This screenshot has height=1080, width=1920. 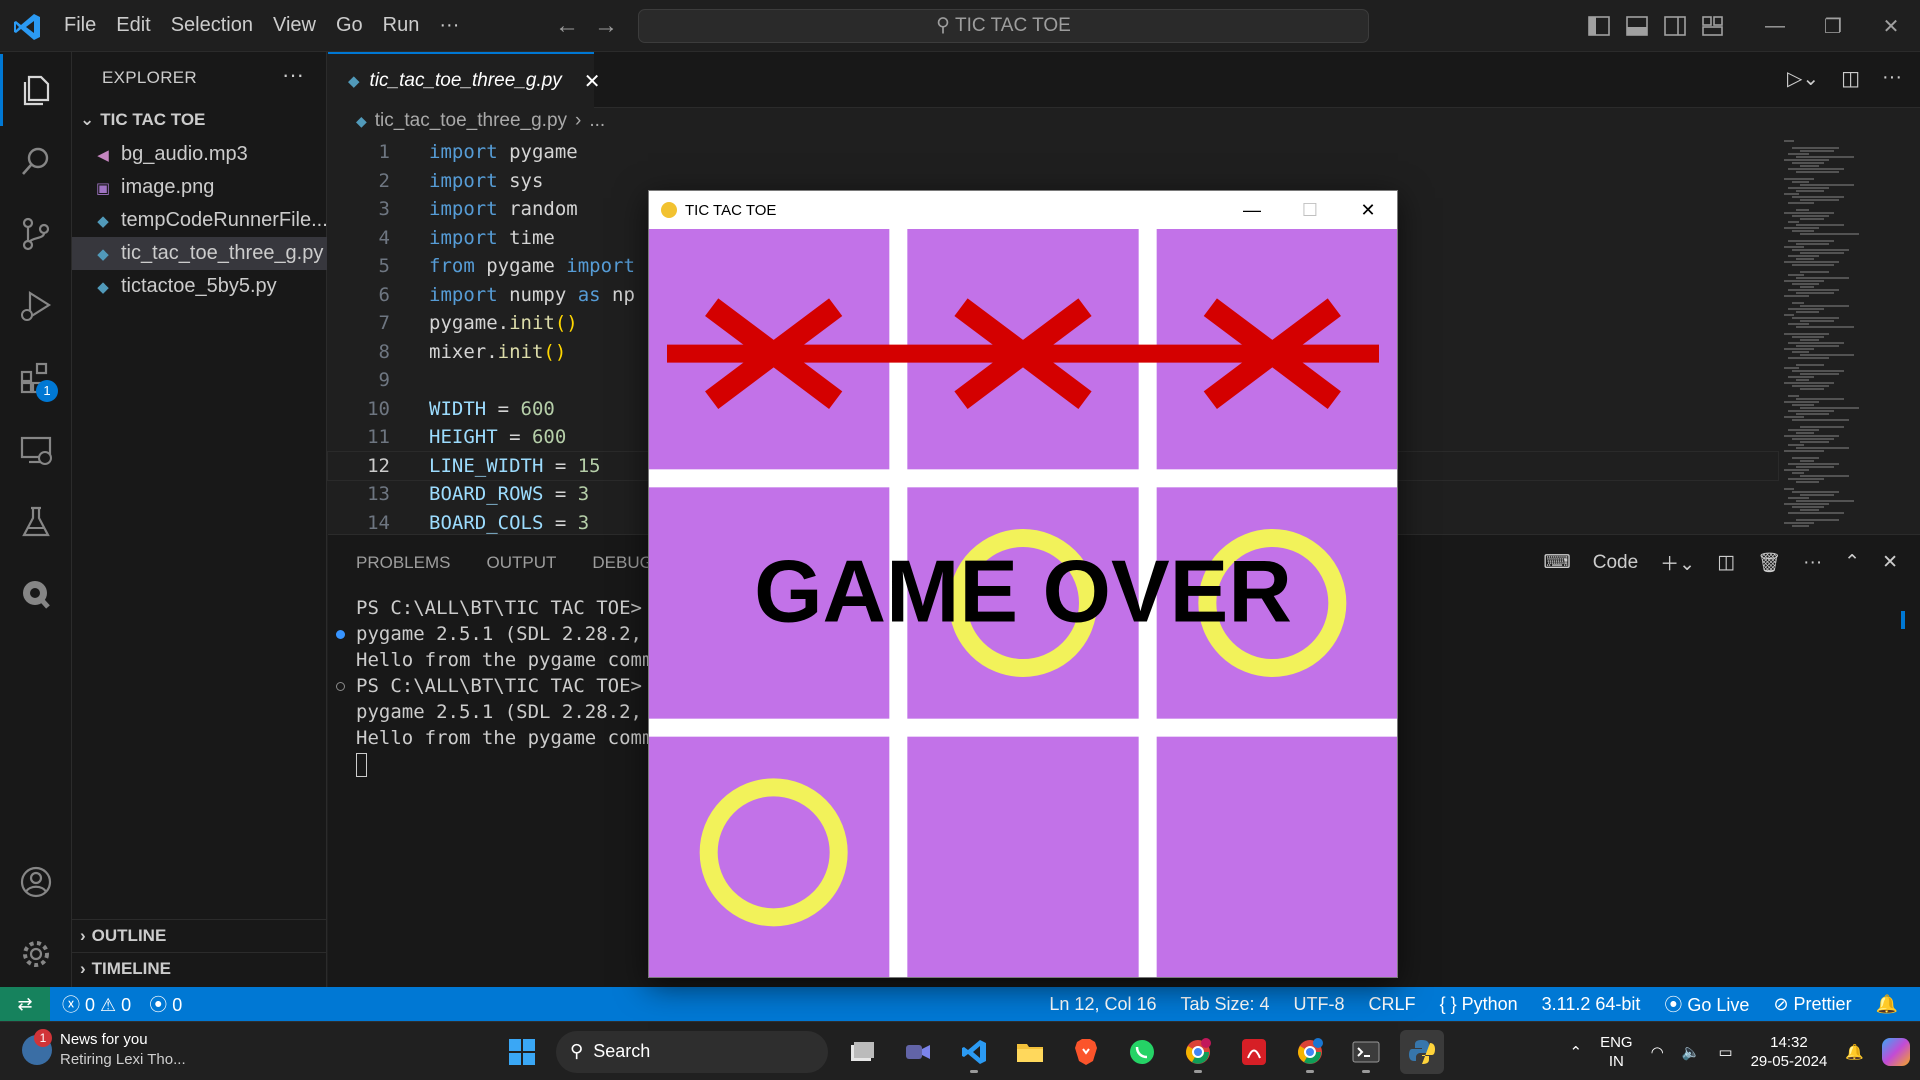 What do you see at coordinates (1887, 1004) in the screenshot?
I see `notifications-bell-icon: 🔔` at bounding box center [1887, 1004].